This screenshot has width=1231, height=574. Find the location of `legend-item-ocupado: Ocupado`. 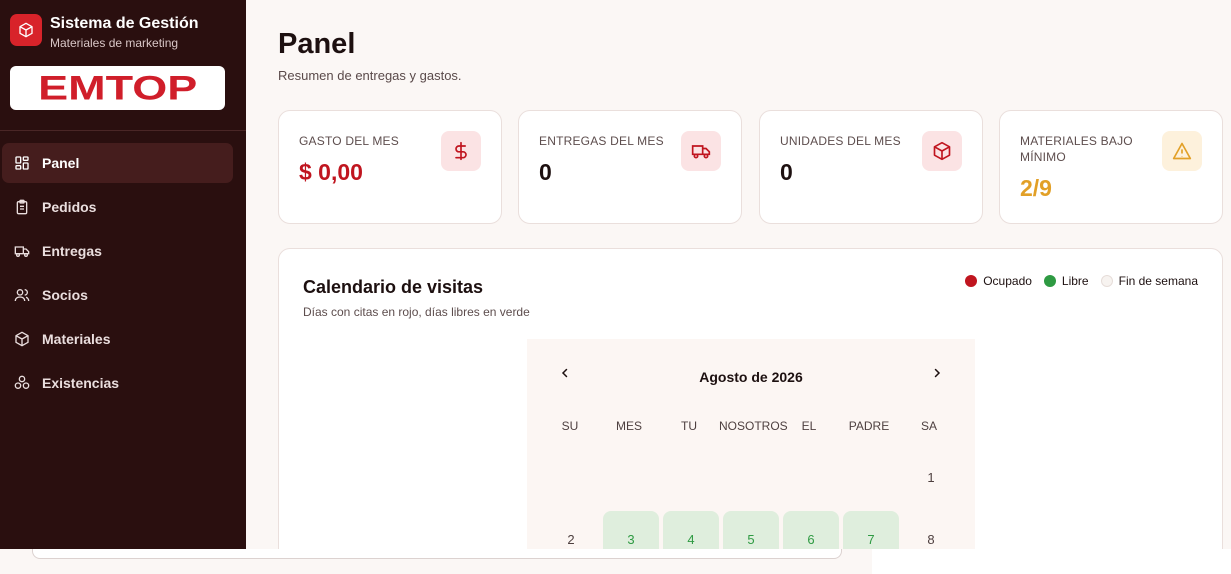

legend-item-ocupado: Ocupado is located at coordinates (998, 281).